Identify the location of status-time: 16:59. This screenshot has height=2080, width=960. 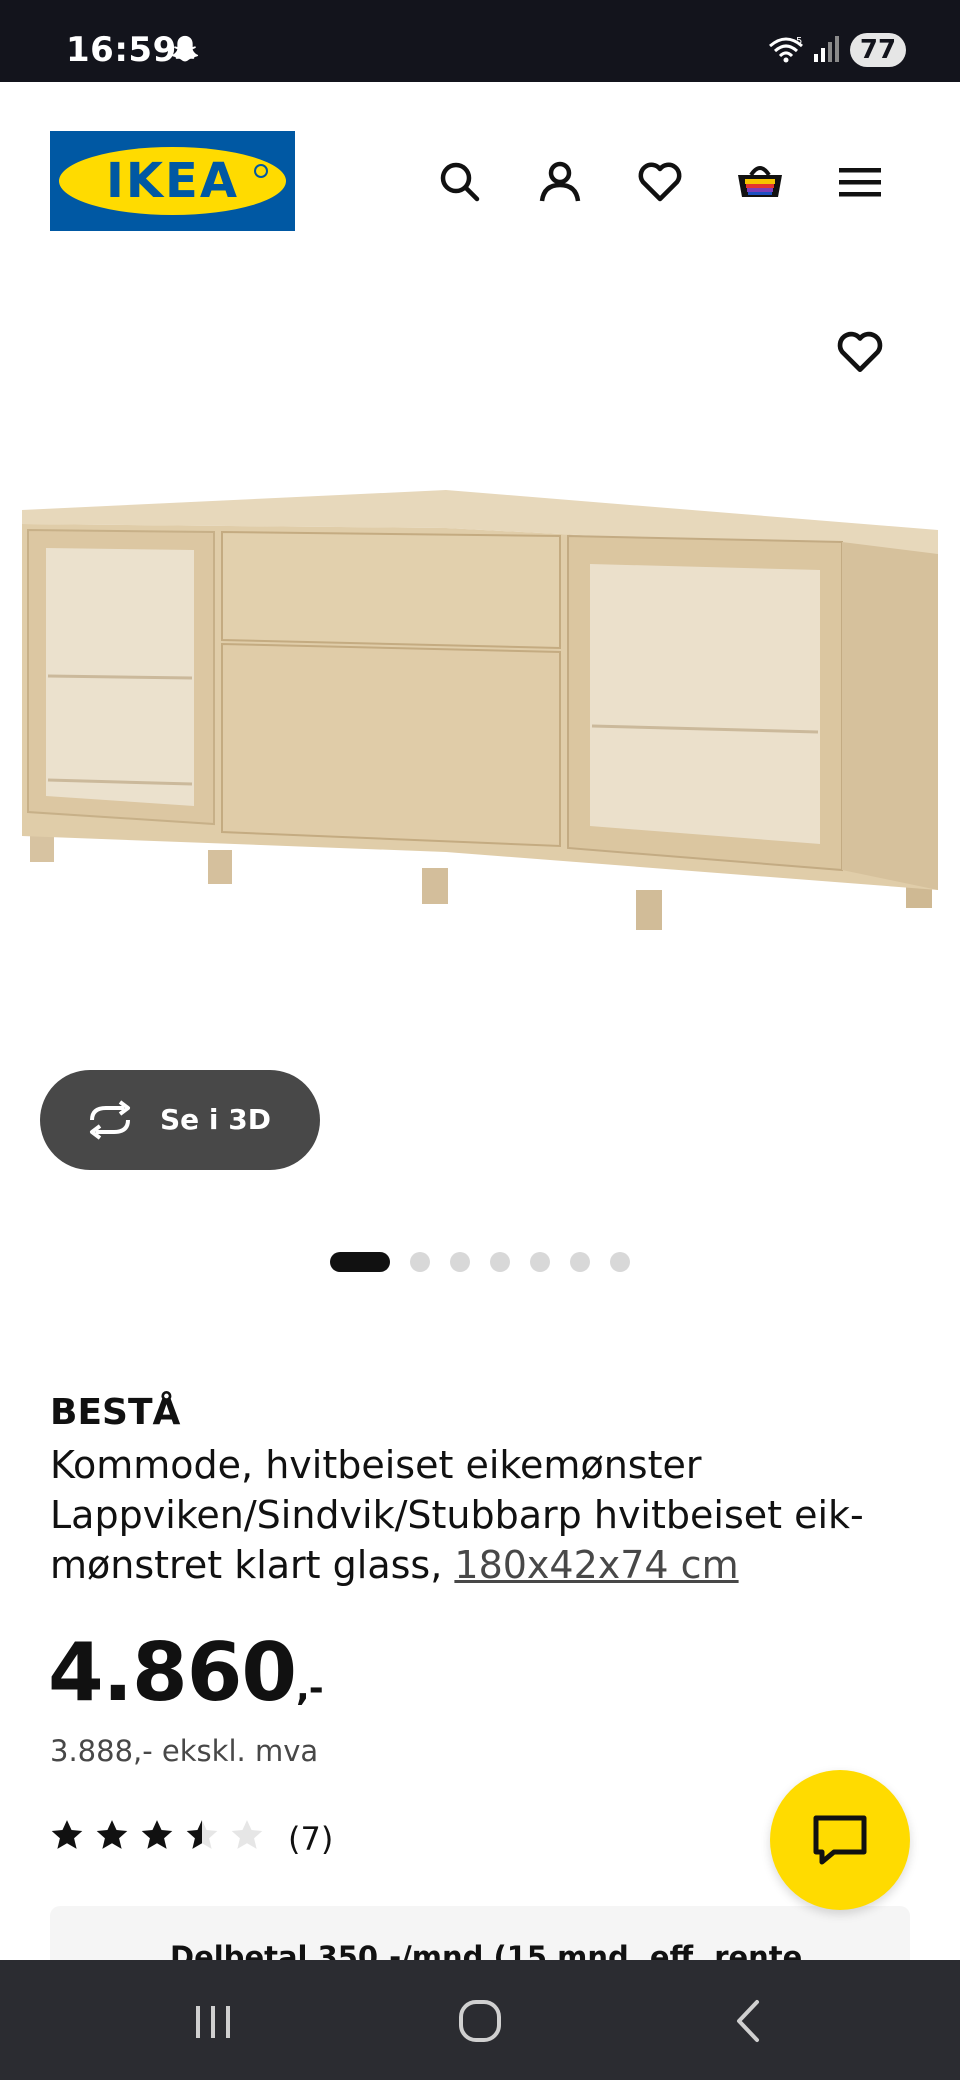
(121, 50).